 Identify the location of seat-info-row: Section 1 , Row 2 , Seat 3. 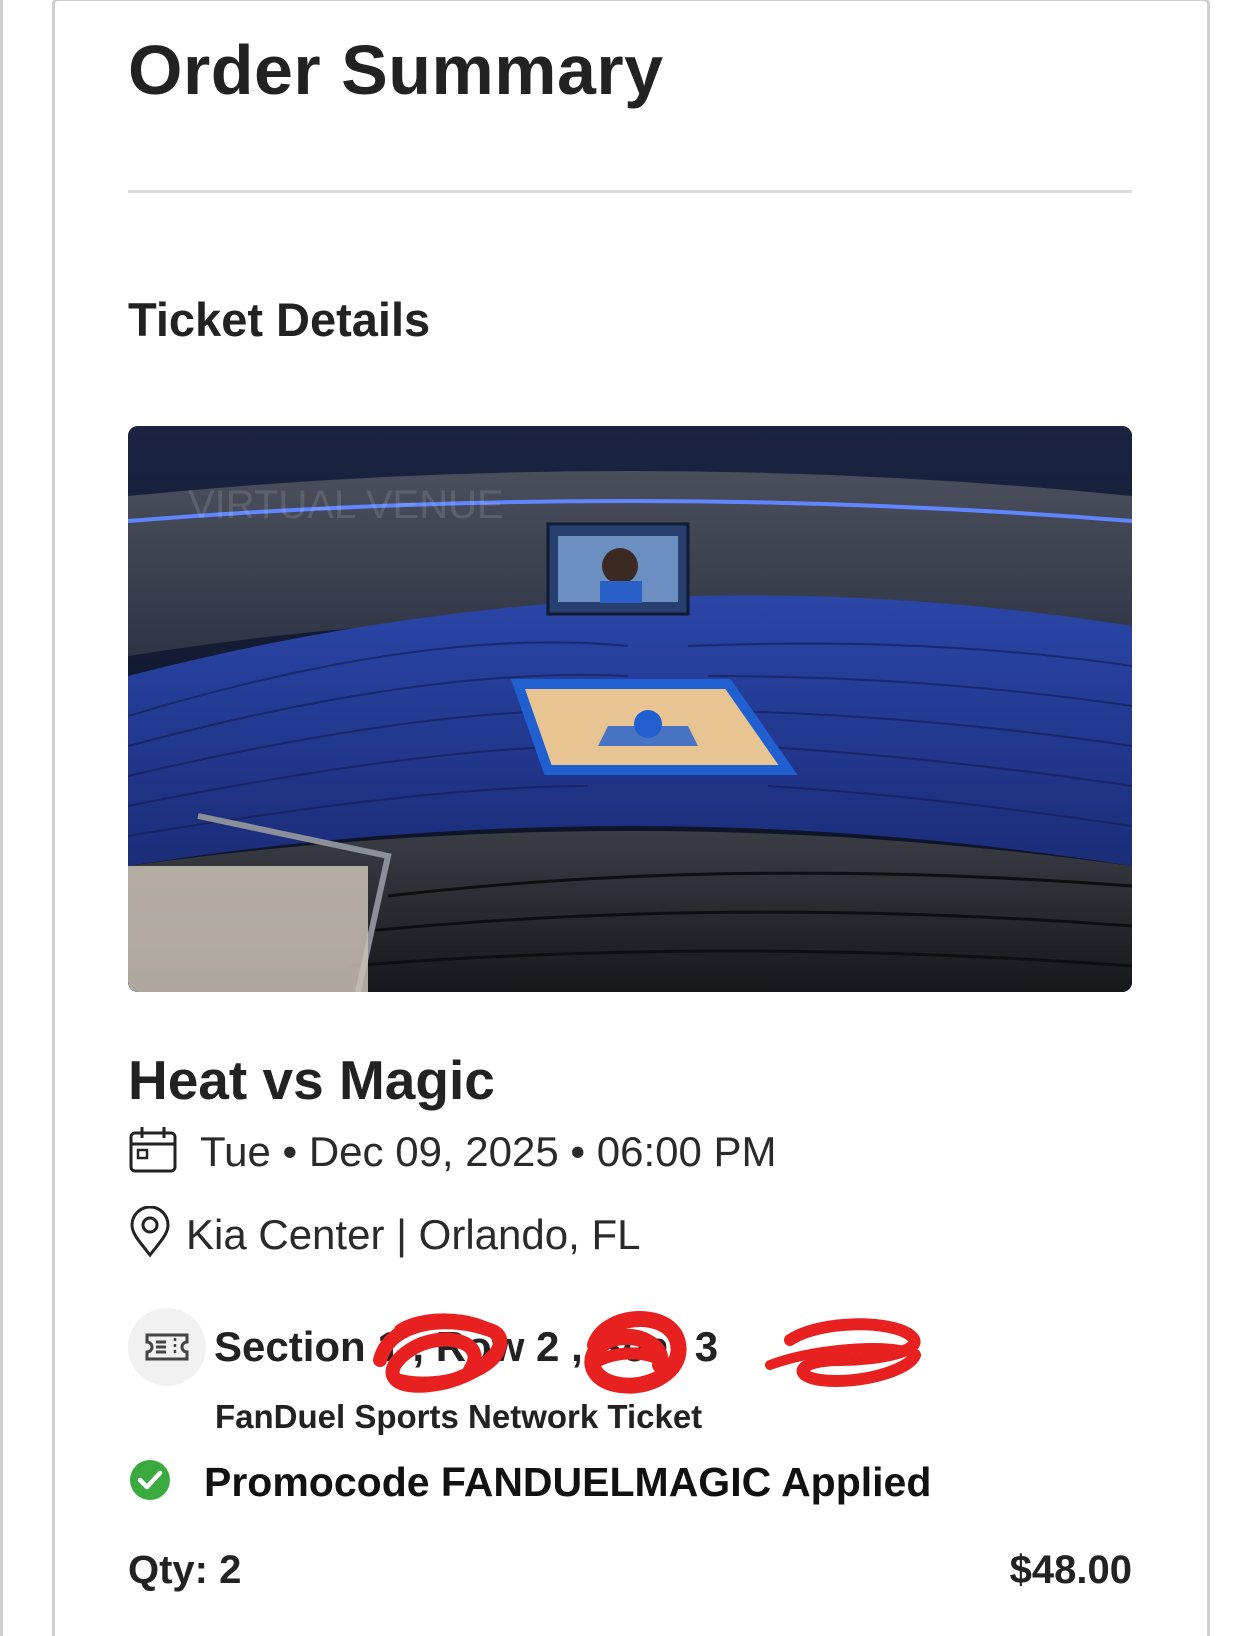
(423, 1347).